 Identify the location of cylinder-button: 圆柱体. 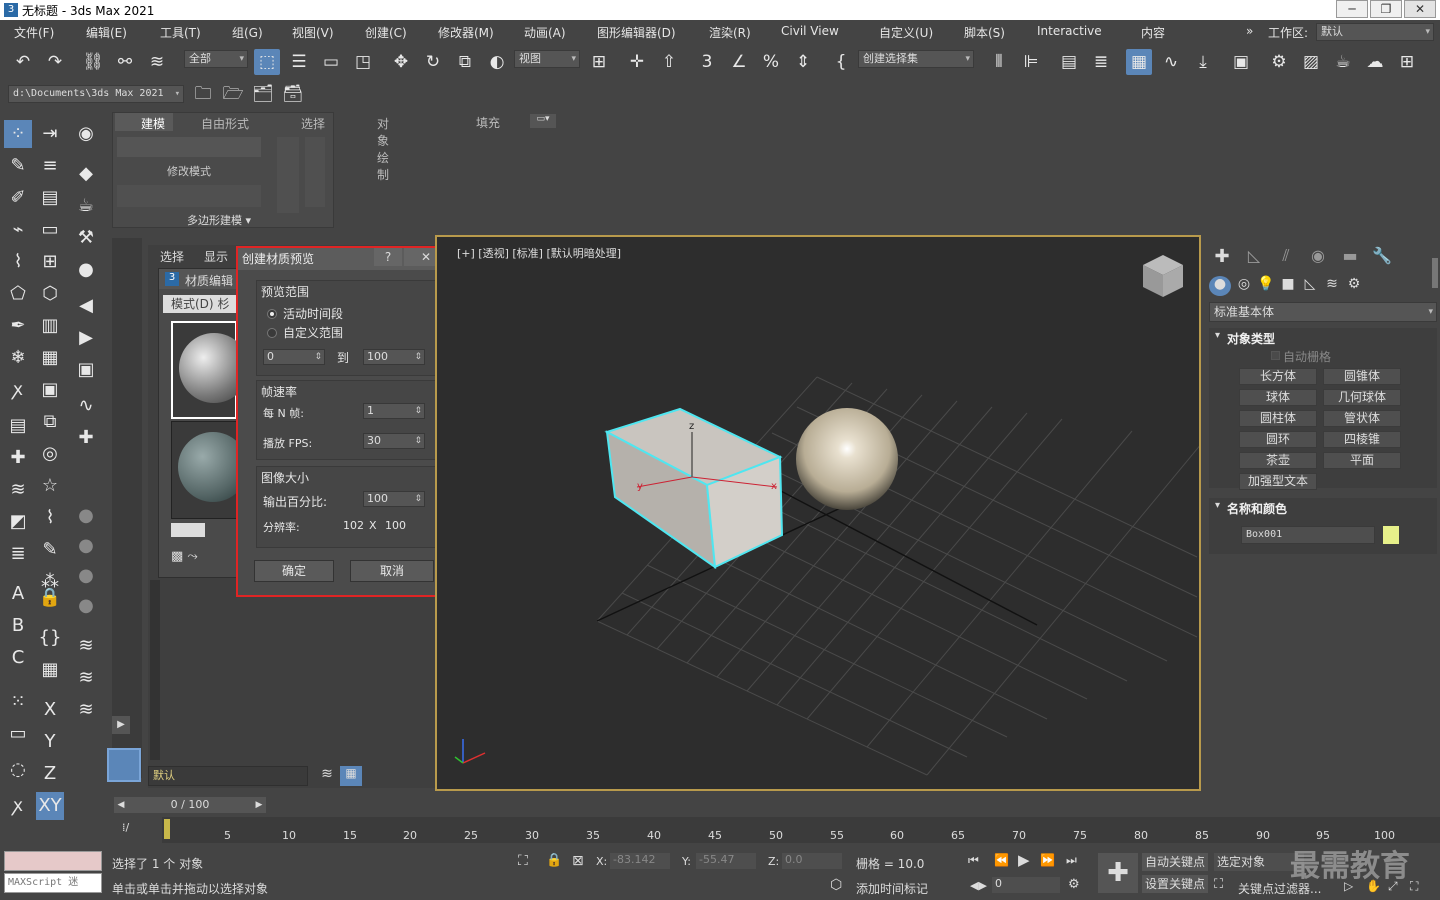
(1278, 418).